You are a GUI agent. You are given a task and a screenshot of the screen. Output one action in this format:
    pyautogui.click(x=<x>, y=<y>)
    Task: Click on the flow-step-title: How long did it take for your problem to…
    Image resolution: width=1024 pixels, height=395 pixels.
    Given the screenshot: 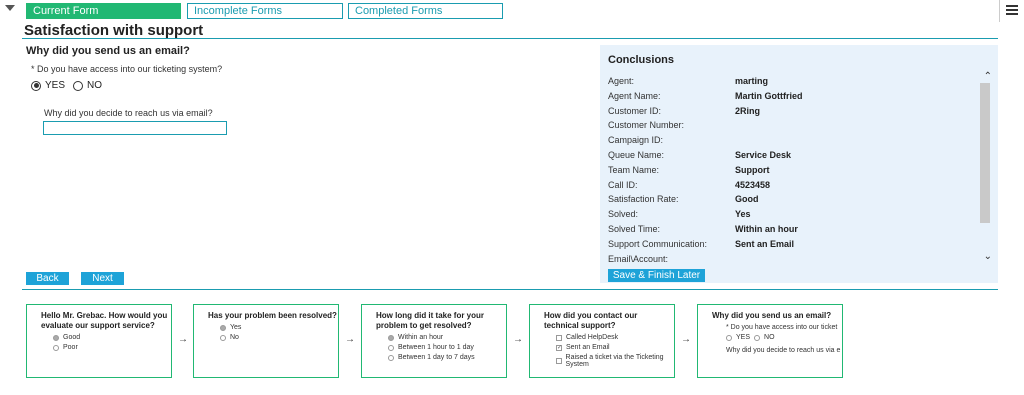 What is the action you would take?
    pyautogui.click(x=430, y=320)
    